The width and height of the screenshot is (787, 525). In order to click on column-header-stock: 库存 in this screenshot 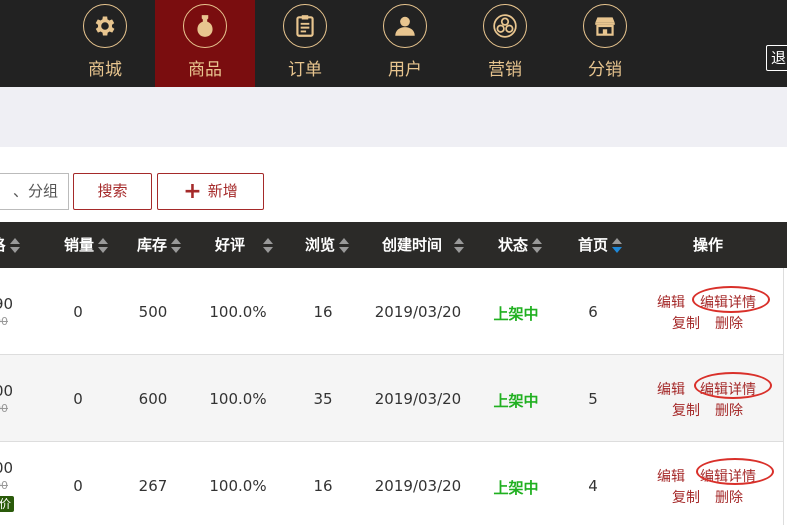, I will do `click(159, 245)`.